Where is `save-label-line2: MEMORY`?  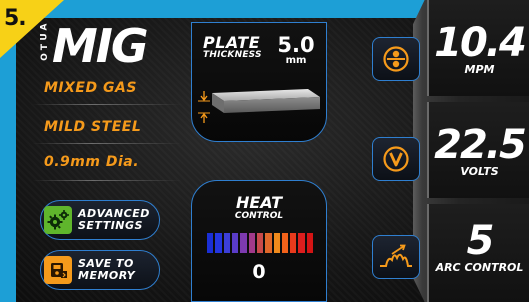
save-label-line2: MEMORY is located at coordinates (107, 275).